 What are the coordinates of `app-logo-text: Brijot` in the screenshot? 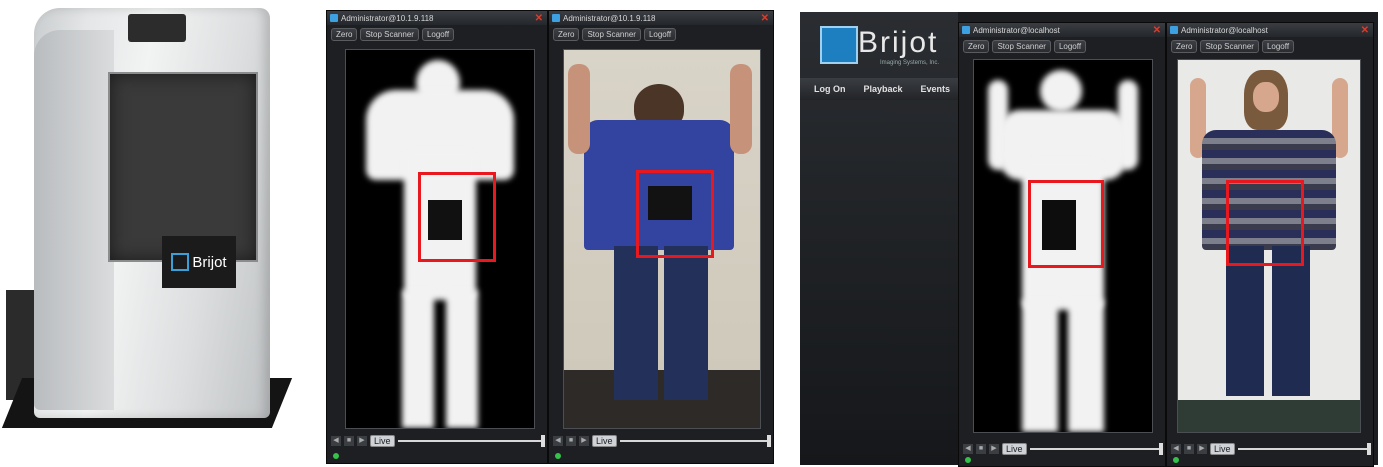 It's located at (898, 42).